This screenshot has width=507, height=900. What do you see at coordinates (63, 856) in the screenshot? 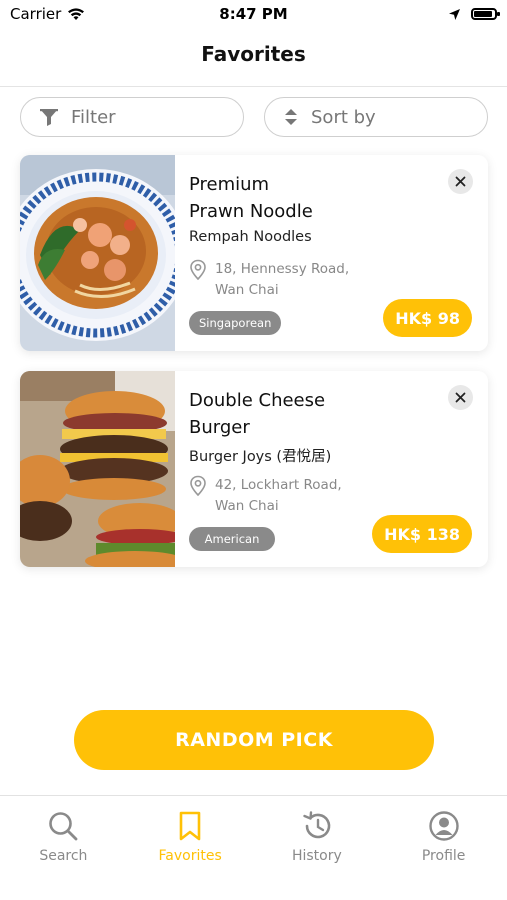
I see `tab-search-label: Search` at bounding box center [63, 856].